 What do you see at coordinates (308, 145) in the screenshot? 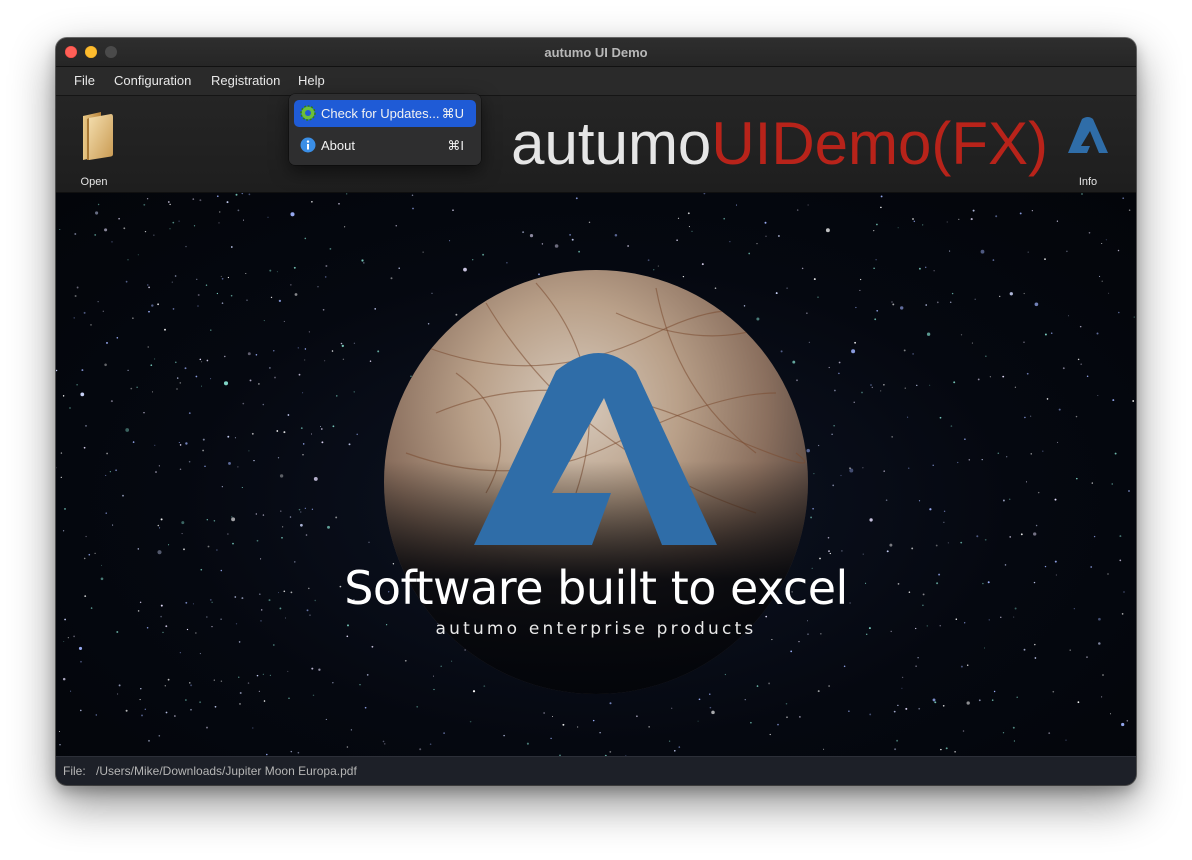
I see `info-icon` at bounding box center [308, 145].